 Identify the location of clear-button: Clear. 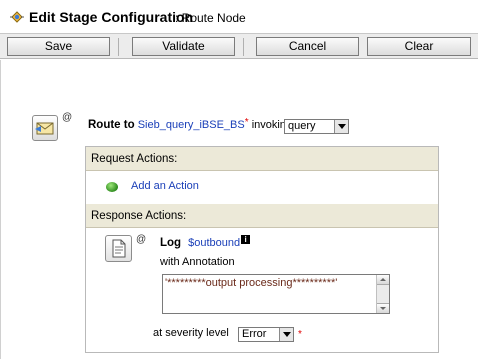
(419, 46).